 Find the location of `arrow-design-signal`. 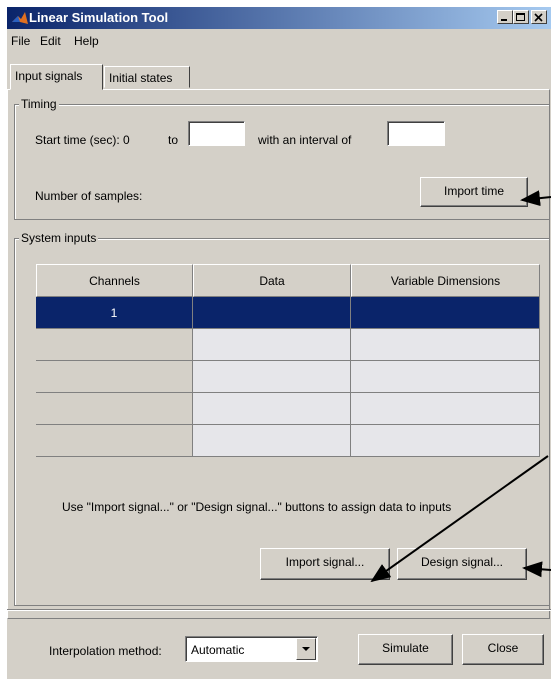

arrow-design-signal is located at coordinates (536, 569).